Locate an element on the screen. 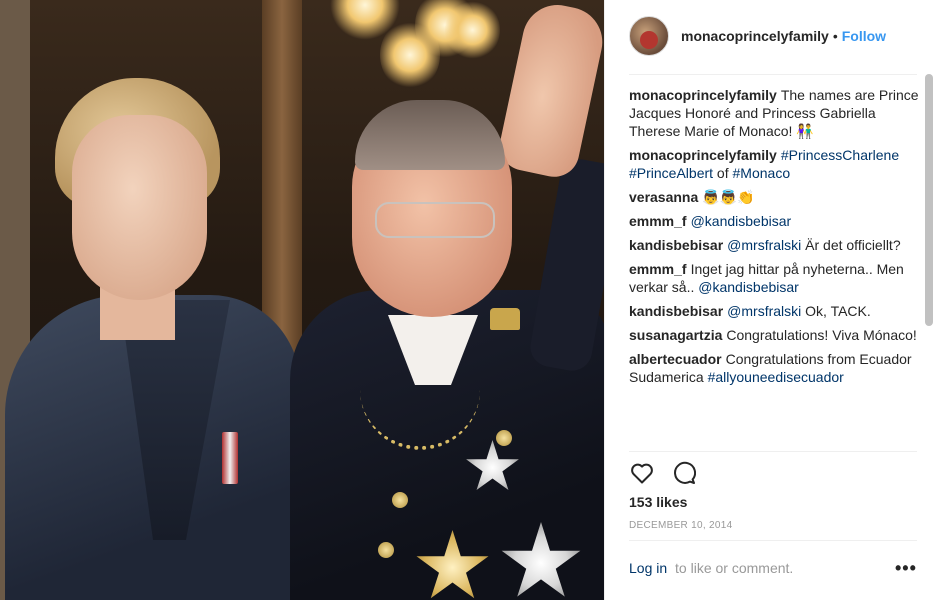  post-header: monacoprincelyfamily • Follow is located at coordinates (771, 36).